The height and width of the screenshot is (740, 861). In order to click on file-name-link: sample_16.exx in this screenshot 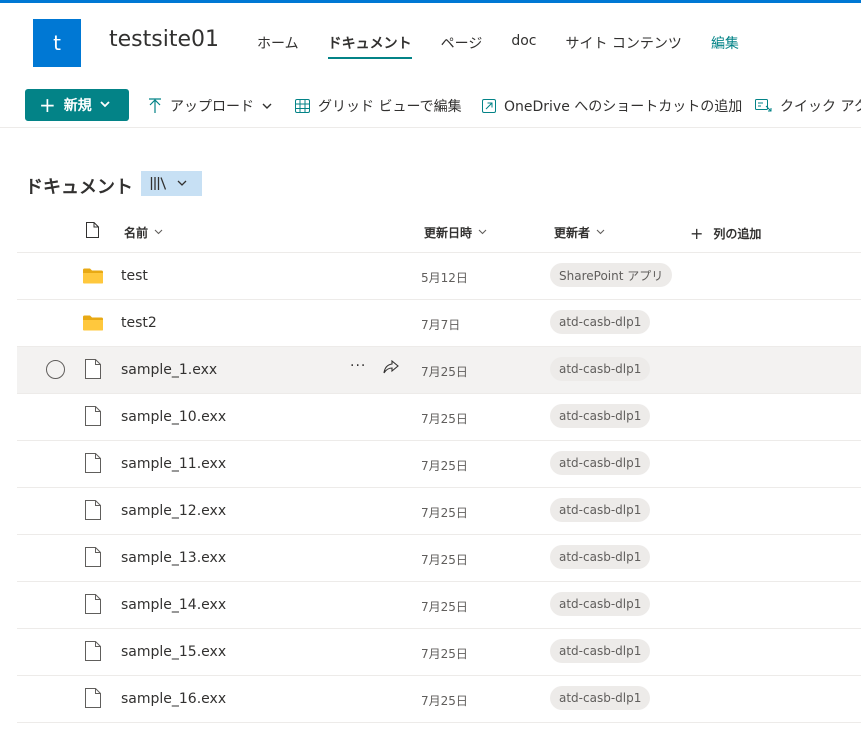, I will do `click(173, 699)`.